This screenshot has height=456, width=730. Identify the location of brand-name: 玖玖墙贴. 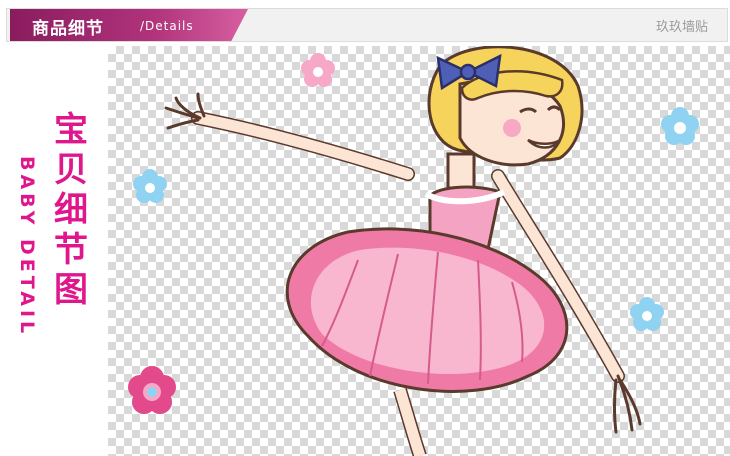
(681, 27).